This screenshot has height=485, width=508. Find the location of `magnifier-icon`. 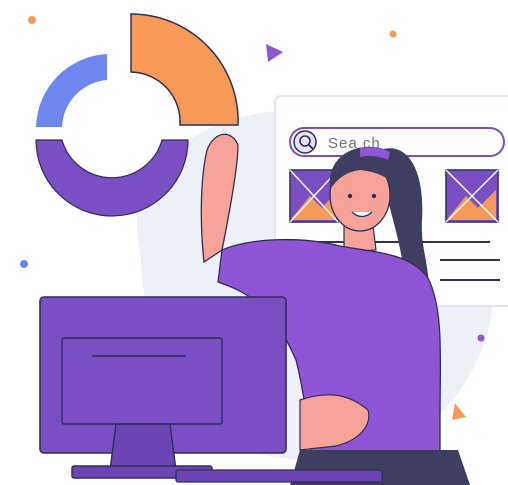

magnifier-icon is located at coordinates (305, 142).